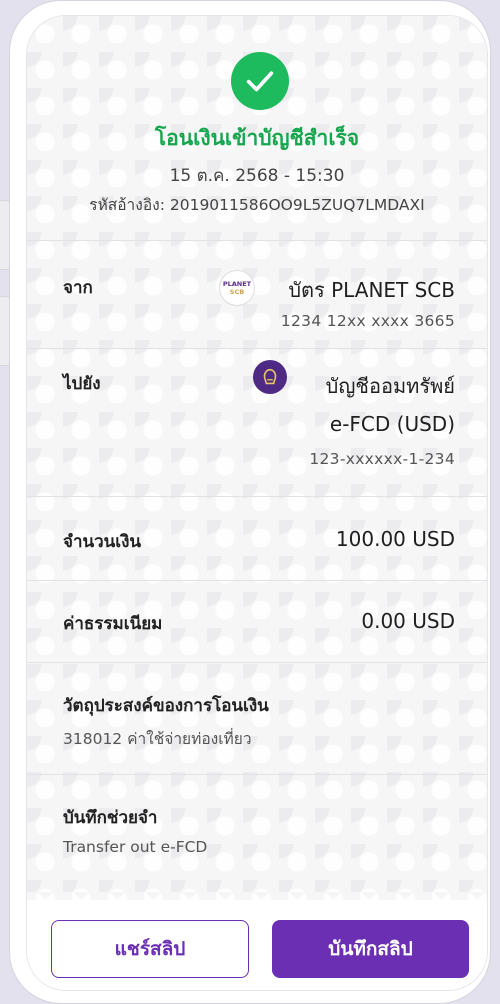 The width and height of the screenshot is (500, 1004). I want to click on amount-label: จำนวนเงิน, so click(102, 542).